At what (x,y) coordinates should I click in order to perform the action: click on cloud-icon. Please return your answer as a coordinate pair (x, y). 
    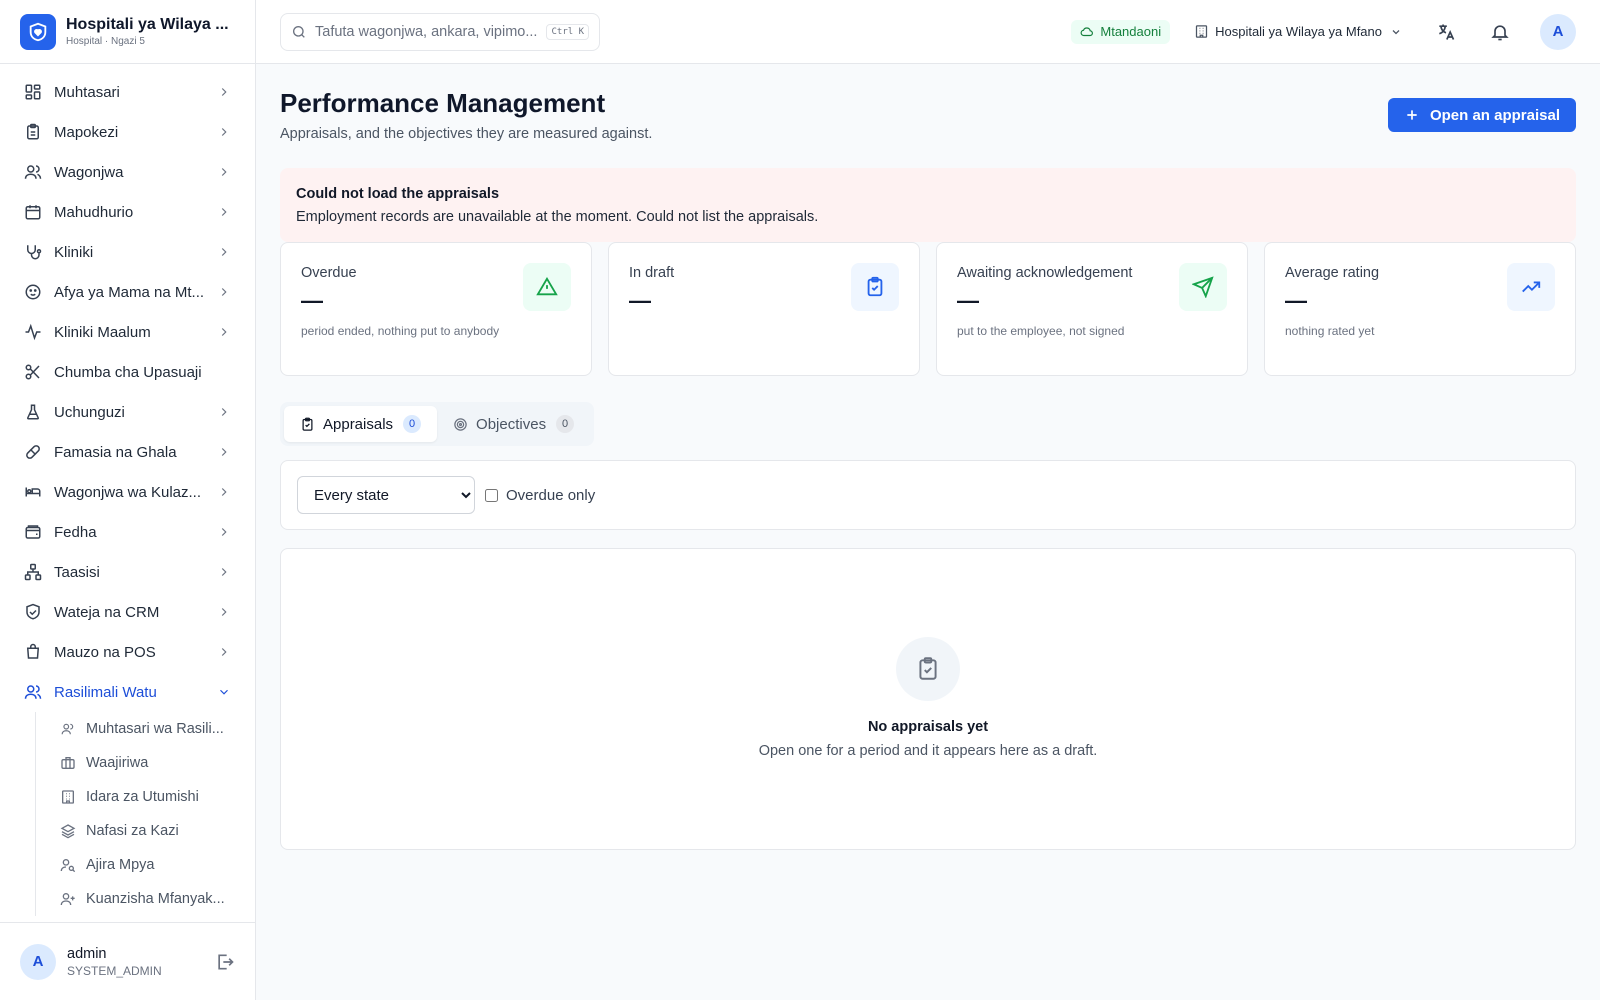
    Looking at the image, I should click on (1087, 31).